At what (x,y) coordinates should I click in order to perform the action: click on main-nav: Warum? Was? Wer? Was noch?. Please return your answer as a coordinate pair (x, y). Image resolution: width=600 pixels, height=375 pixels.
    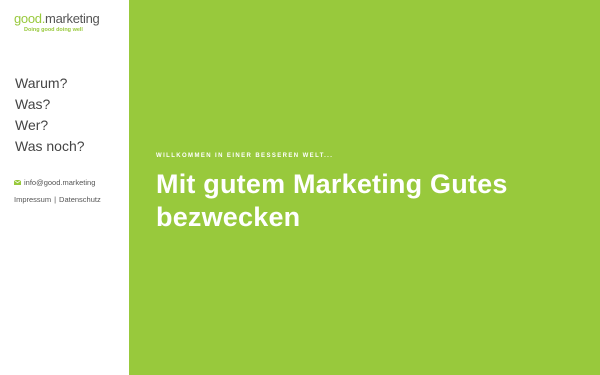
    Looking at the image, I should click on (50, 115).